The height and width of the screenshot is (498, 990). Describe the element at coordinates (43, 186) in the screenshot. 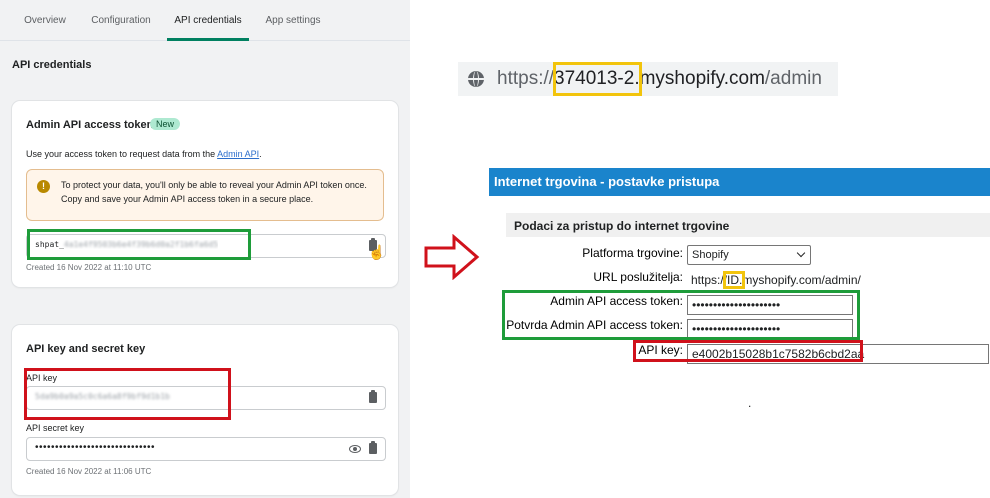

I see `warning-icon: !` at that location.